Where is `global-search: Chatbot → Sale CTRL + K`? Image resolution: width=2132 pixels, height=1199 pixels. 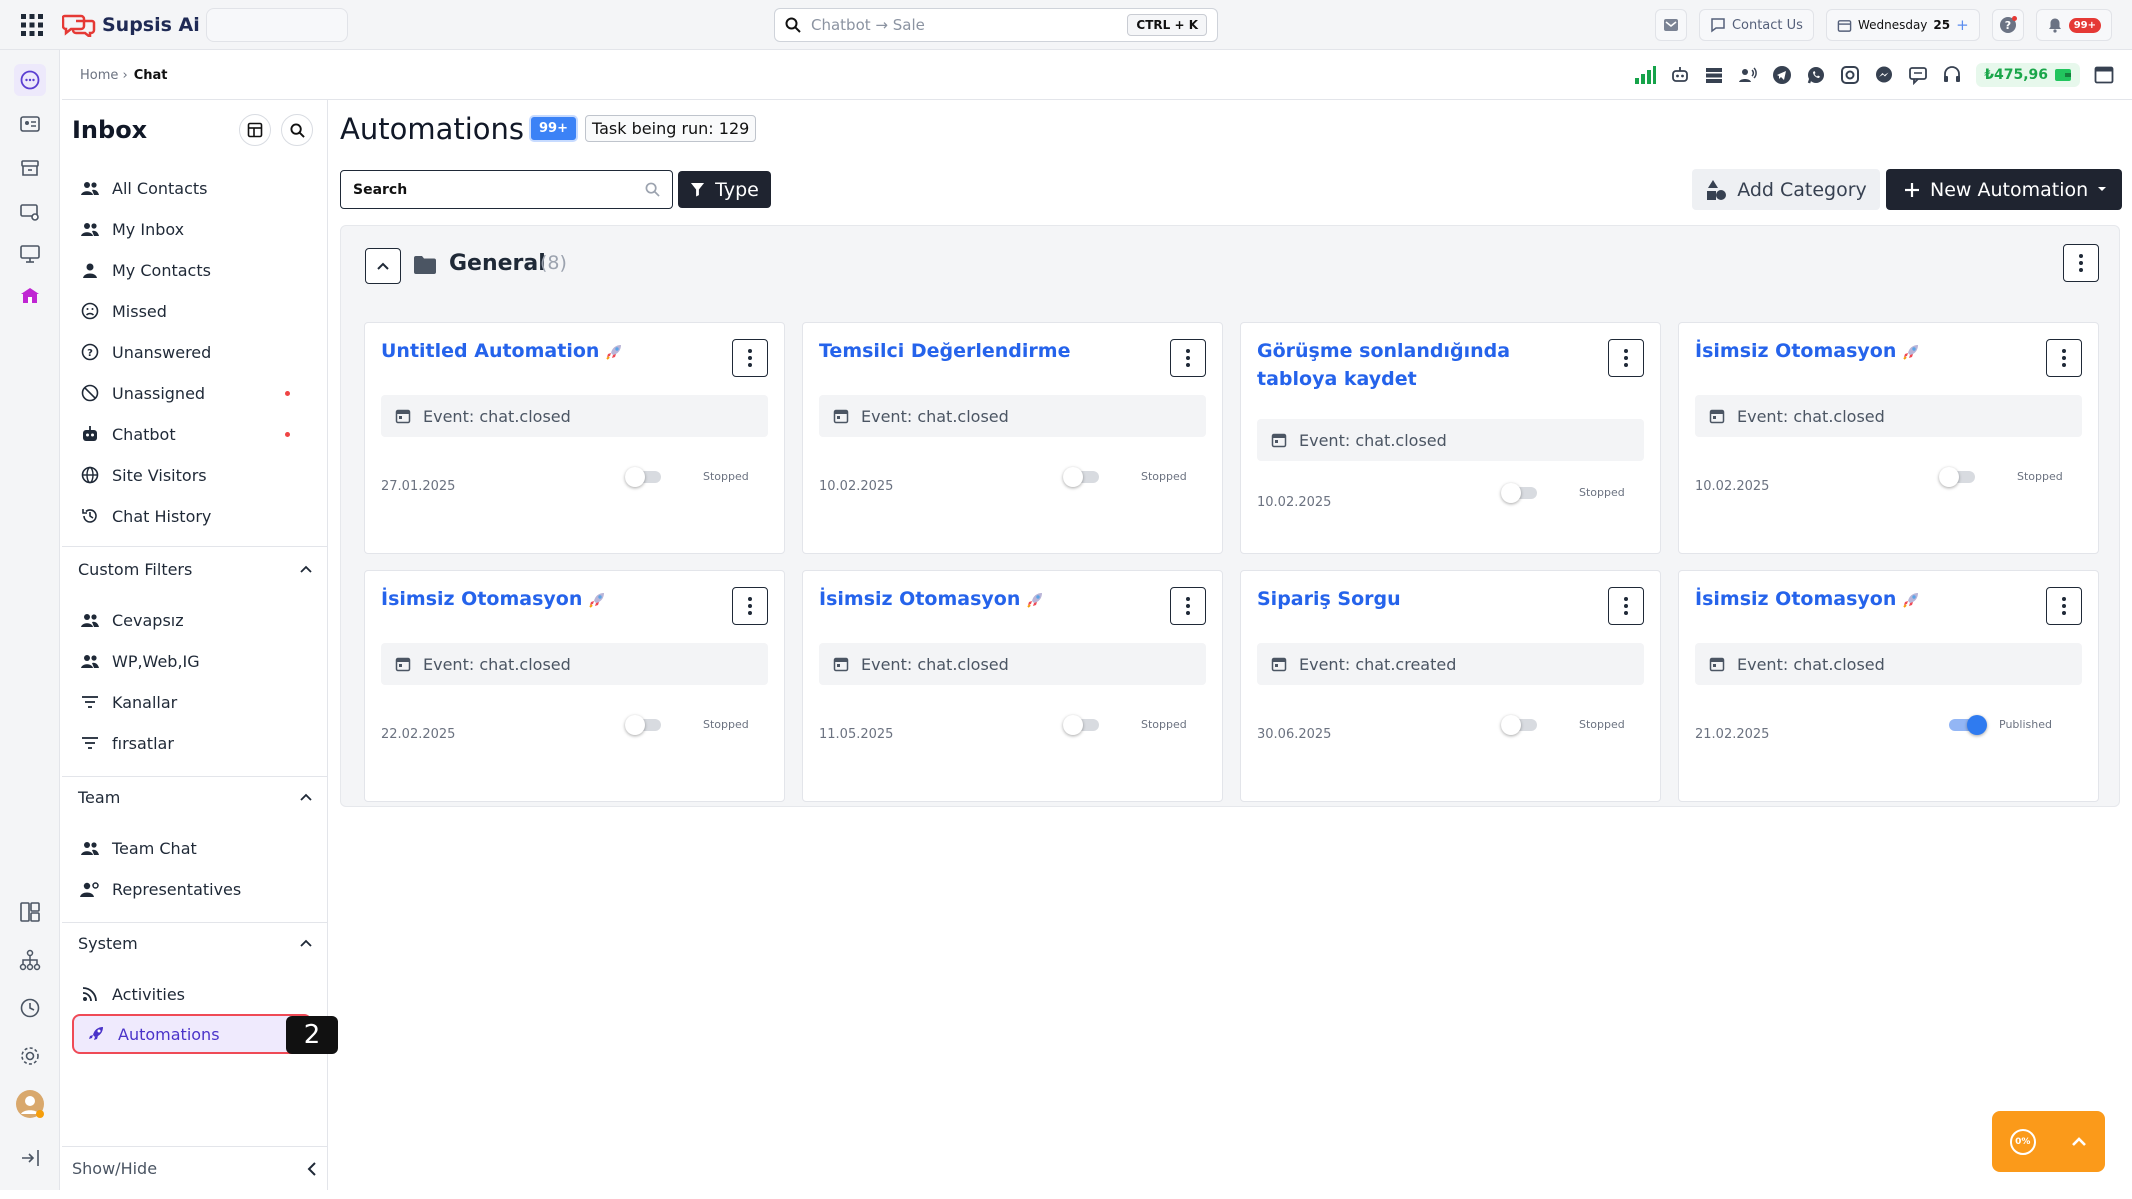 global-search: Chatbot → Sale CTRL + K is located at coordinates (996, 25).